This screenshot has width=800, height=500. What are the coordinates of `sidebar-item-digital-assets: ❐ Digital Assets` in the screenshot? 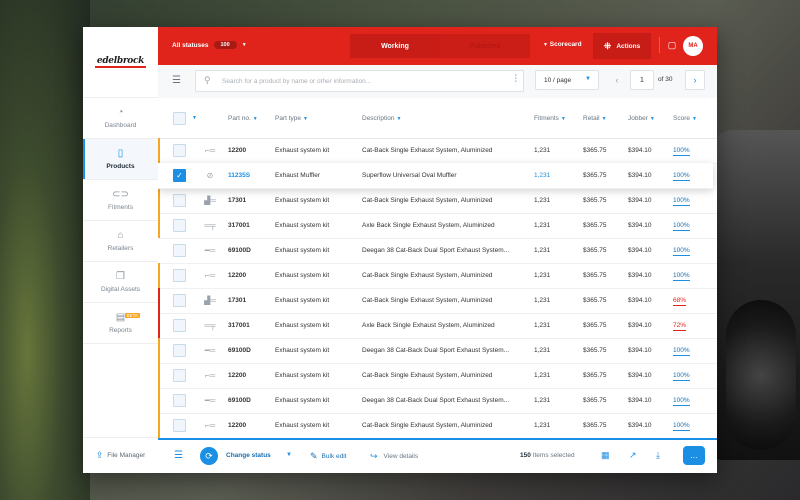 It's located at (120, 282).